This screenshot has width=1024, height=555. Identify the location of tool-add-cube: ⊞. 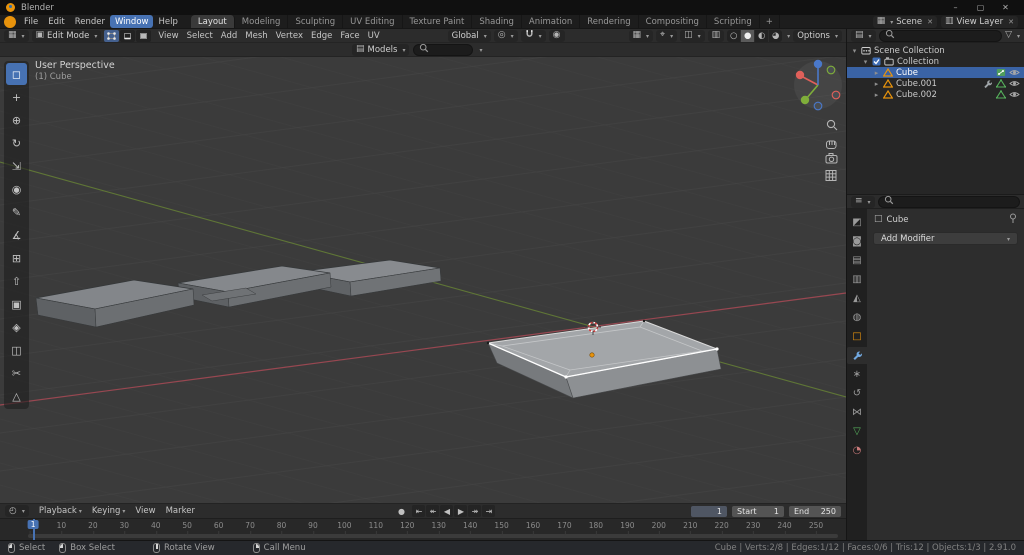
(16, 258).